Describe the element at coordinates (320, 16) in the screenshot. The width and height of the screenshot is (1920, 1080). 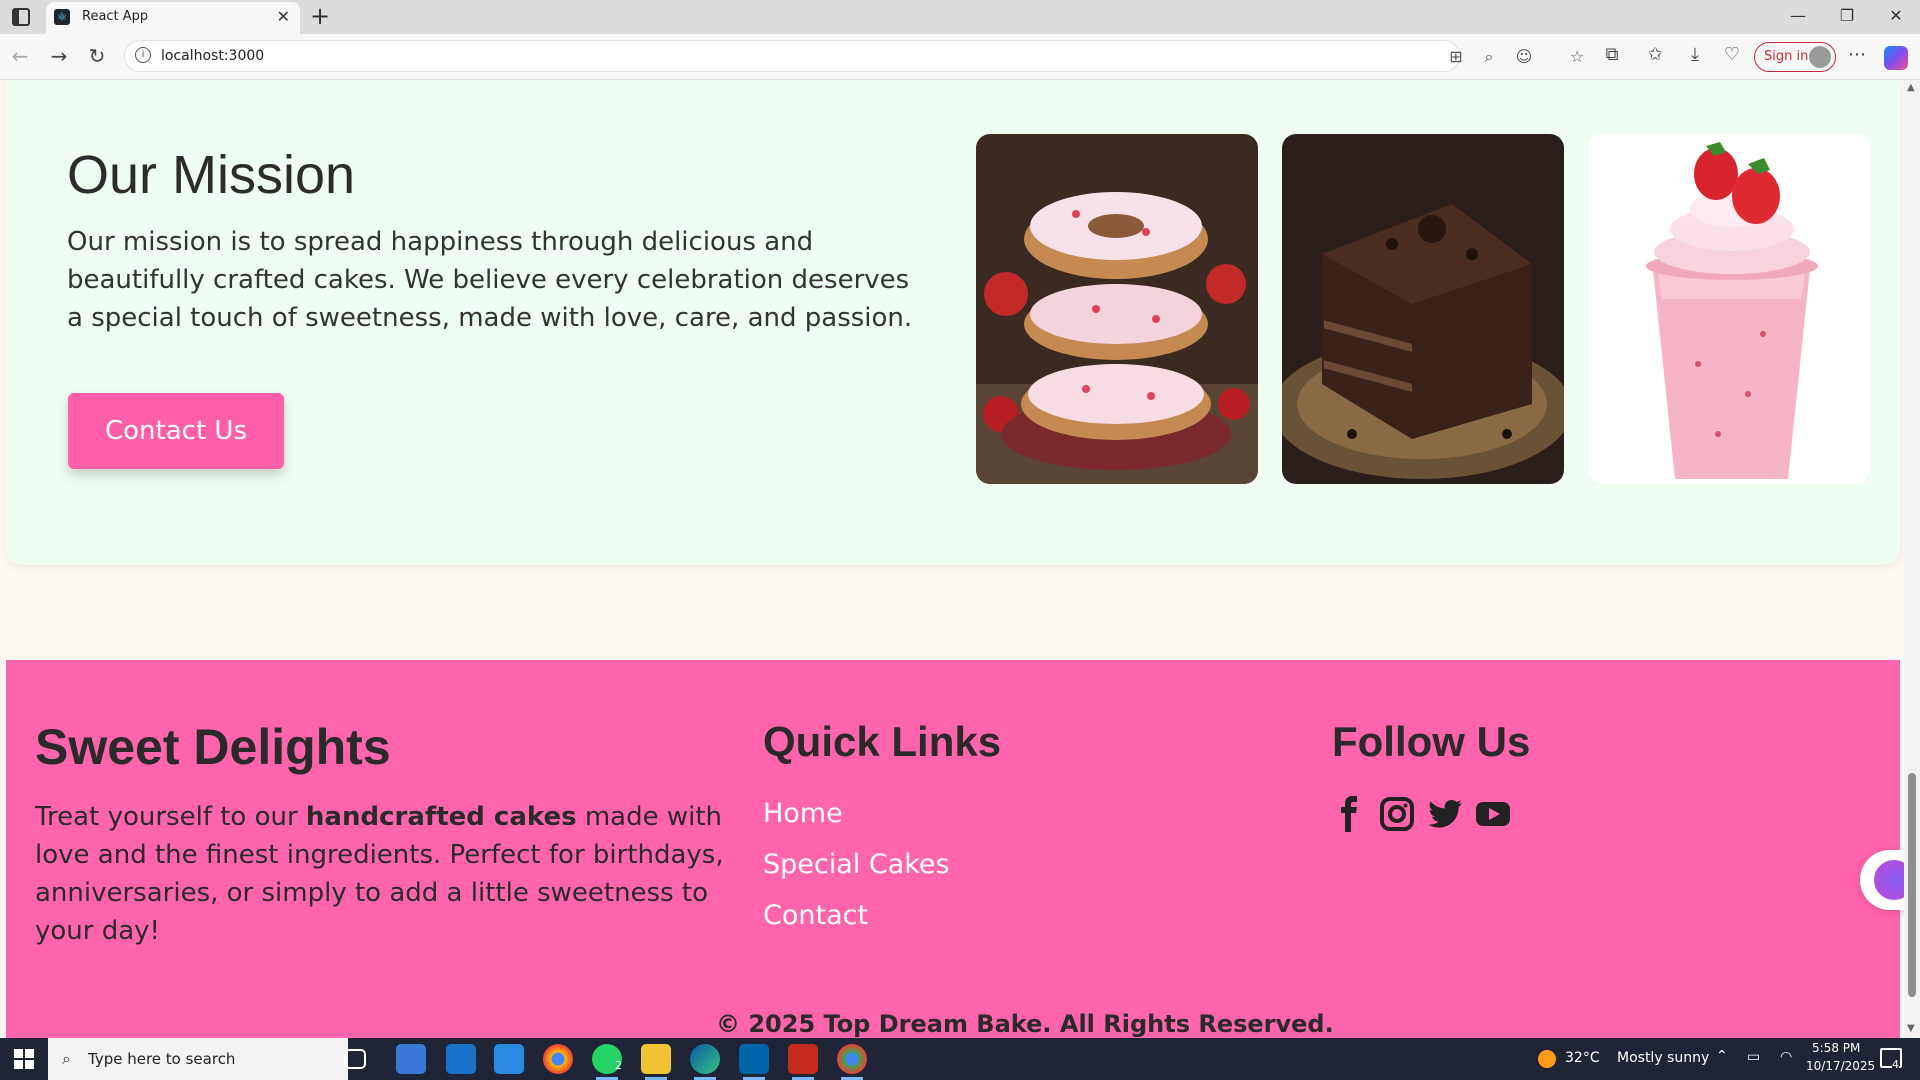
I see `new-tab-button: +` at that location.